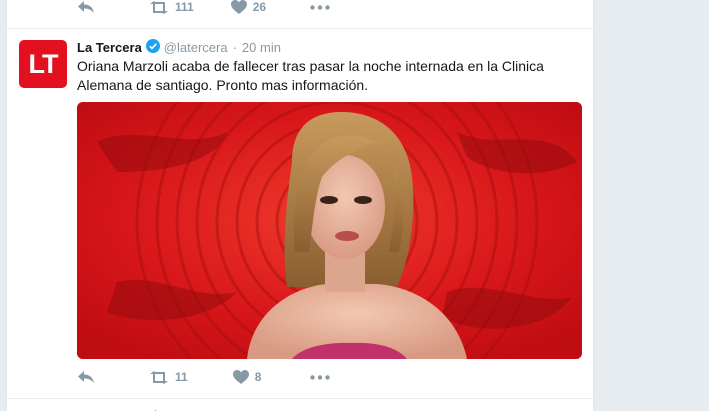 The height and width of the screenshot is (411, 709). I want to click on retweet-button: 11, so click(168, 377).